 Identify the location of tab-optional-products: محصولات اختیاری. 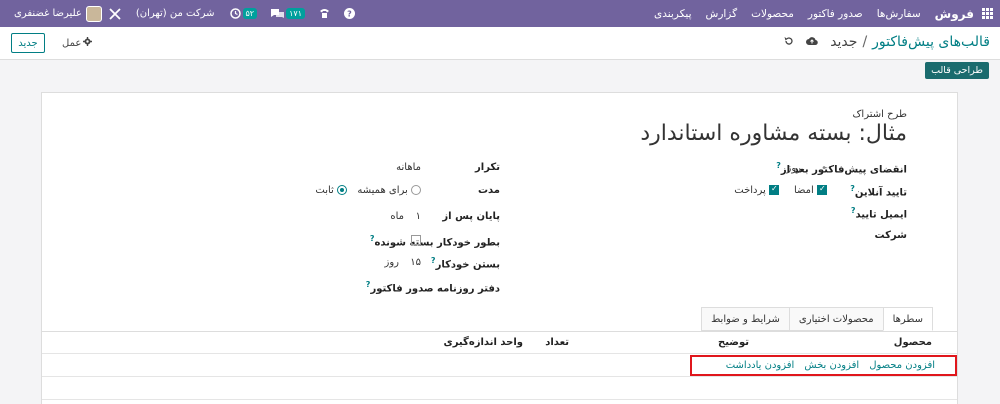
(836, 319).